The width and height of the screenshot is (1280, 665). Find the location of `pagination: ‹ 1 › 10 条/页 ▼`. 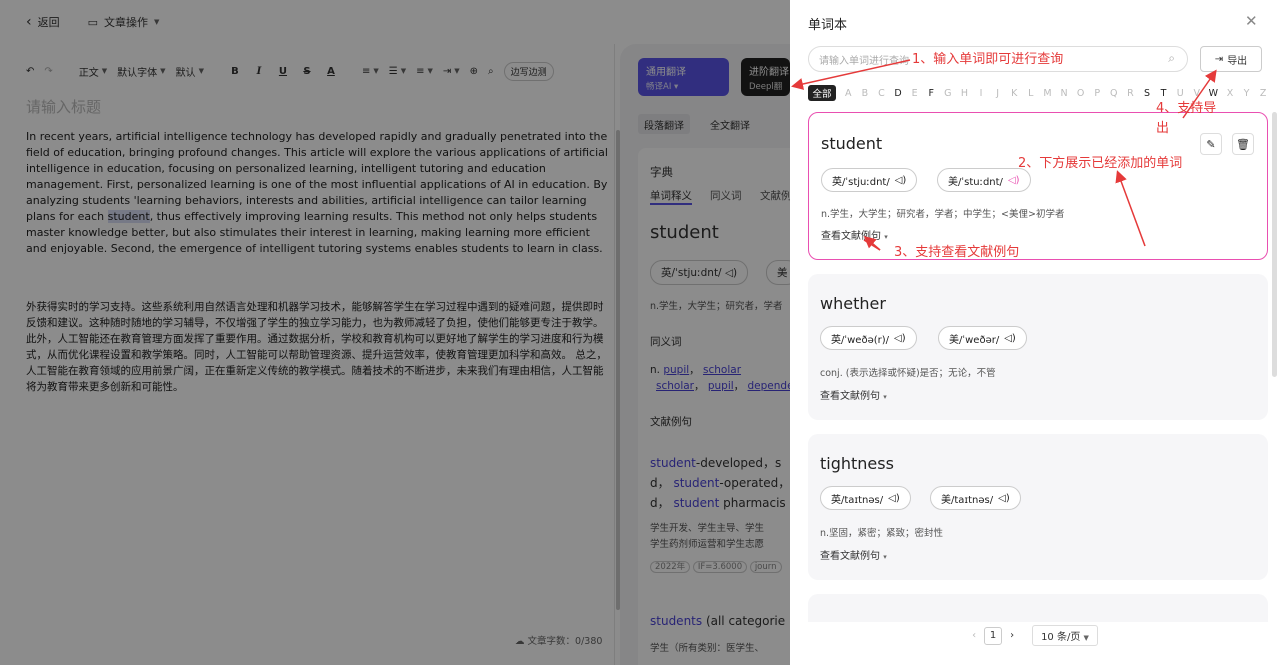

pagination: ‹ 1 › 10 条/页 ▼ is located at coordinates (1035, 635).